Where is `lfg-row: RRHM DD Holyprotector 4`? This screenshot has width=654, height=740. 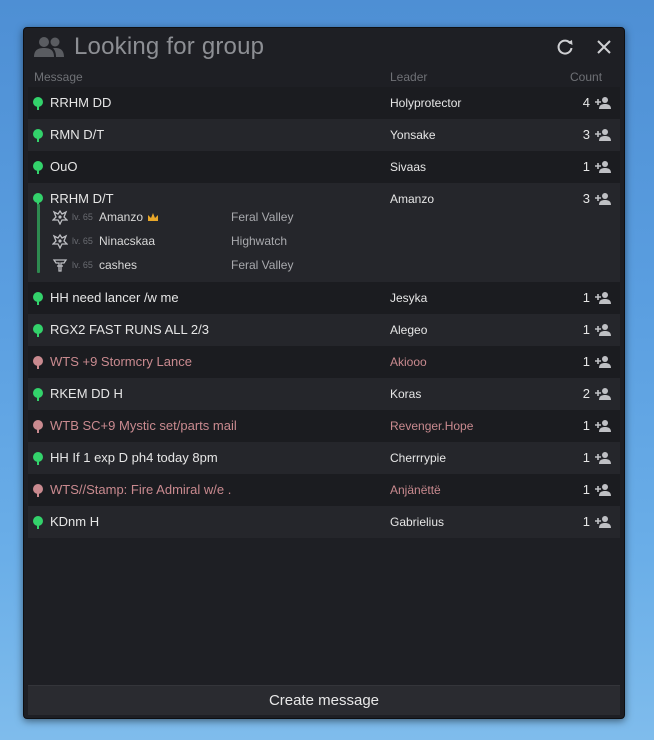
lfg-row: RRHM DD Holyprotector 4 is located at coordinates (324, 103).